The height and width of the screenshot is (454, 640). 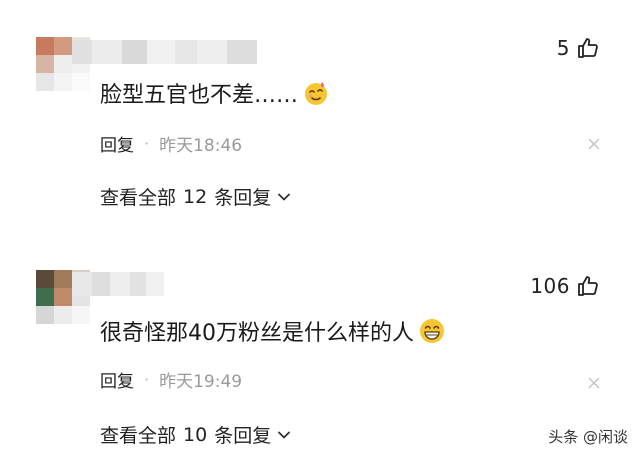 I want to click on reply-count: 10, so click(x=195, y=434).